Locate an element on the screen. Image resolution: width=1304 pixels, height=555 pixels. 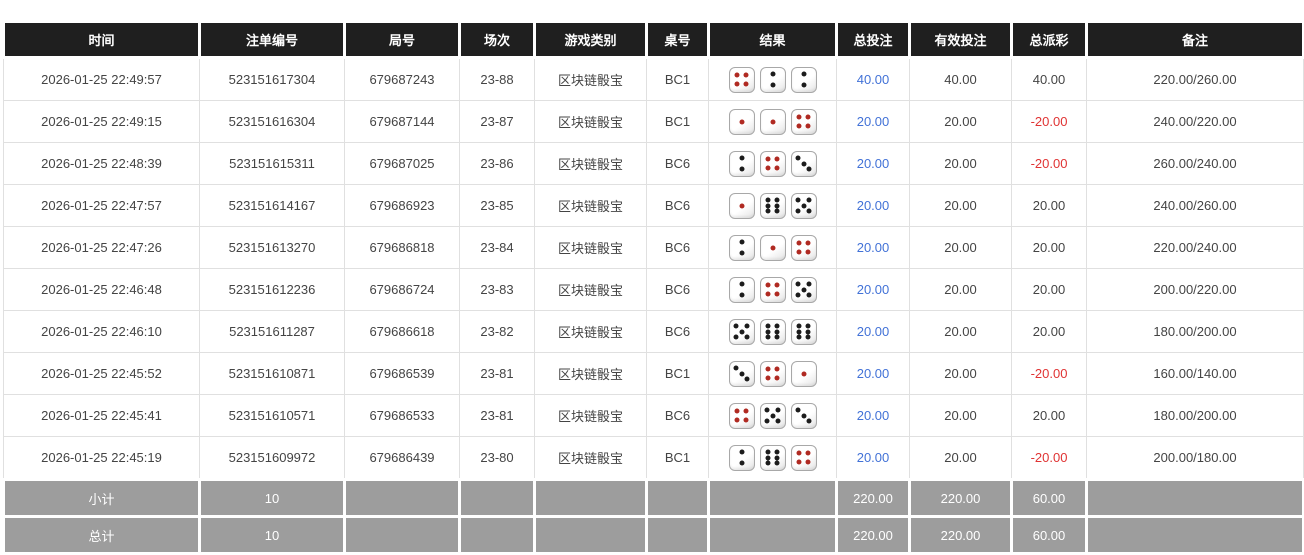
round-id-cell: 679686724 is located at coordinates (402, 289).